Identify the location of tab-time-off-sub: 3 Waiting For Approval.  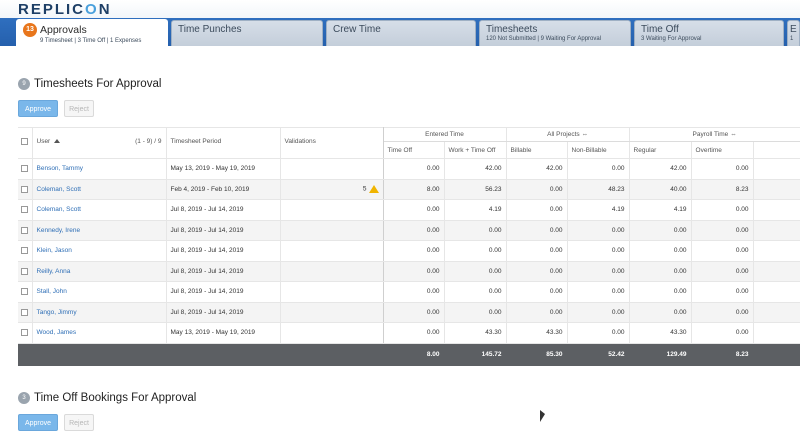
(671, 39).